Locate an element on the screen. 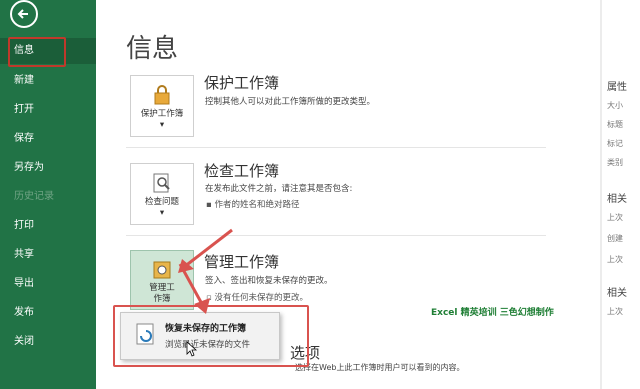  inspect-document-icon is located at coordinates (161, 183).